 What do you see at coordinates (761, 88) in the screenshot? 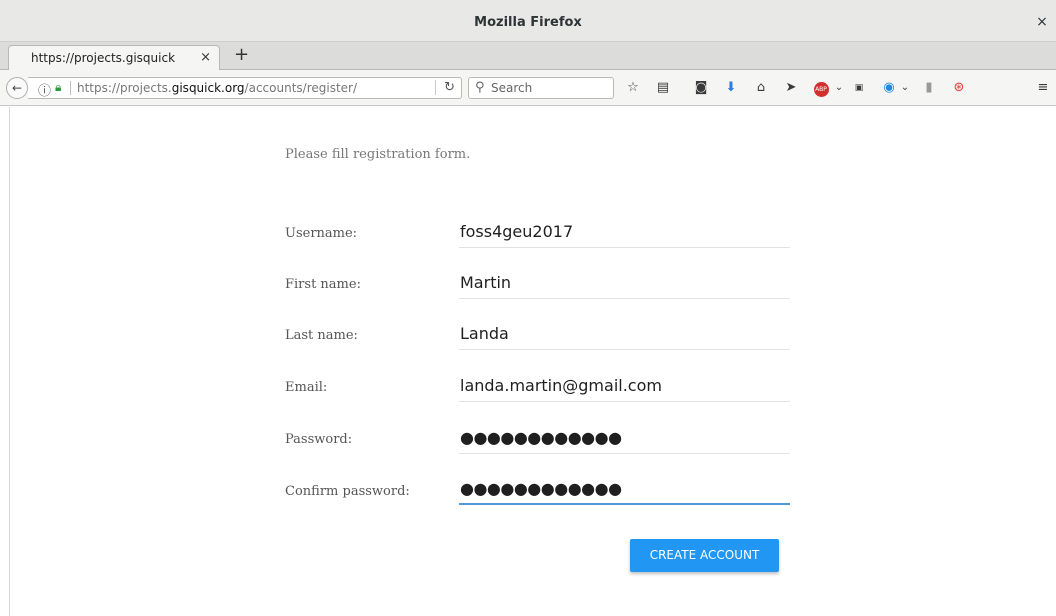
I see `home-icon: ⌂` at bounding box center [761, 88].